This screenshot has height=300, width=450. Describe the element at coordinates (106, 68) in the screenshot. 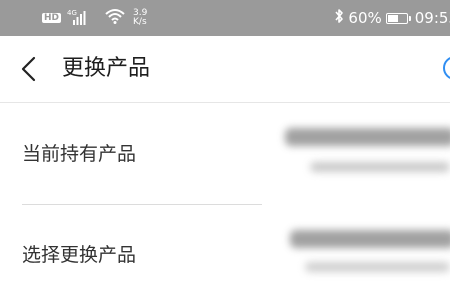

I see `page-title: 更换产品` at that location.